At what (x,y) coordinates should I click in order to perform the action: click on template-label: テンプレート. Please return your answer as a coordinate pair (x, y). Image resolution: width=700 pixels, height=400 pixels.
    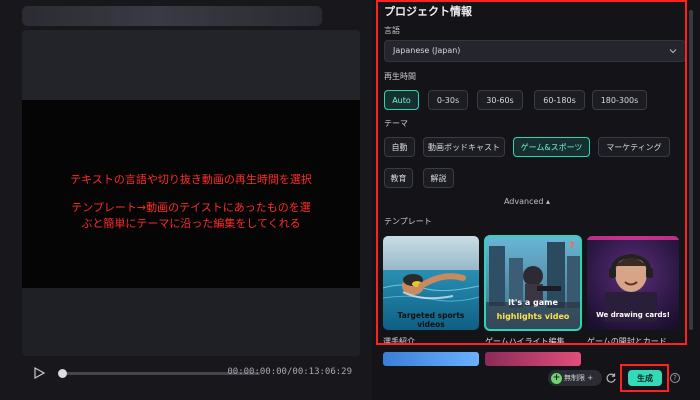
    Looking at the image, I should click on (408, 221).